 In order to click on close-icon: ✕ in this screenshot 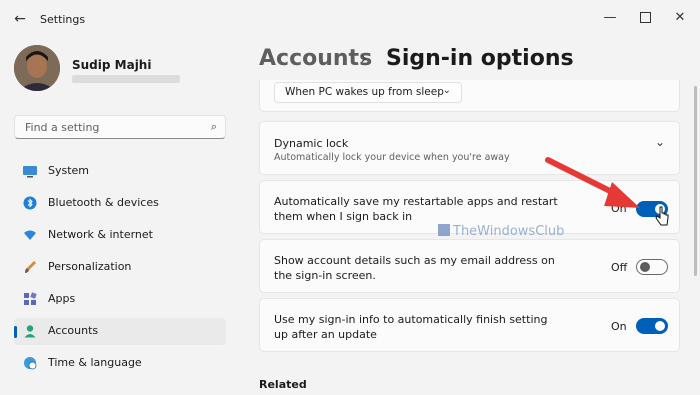, I will do `click(680, 17)`.